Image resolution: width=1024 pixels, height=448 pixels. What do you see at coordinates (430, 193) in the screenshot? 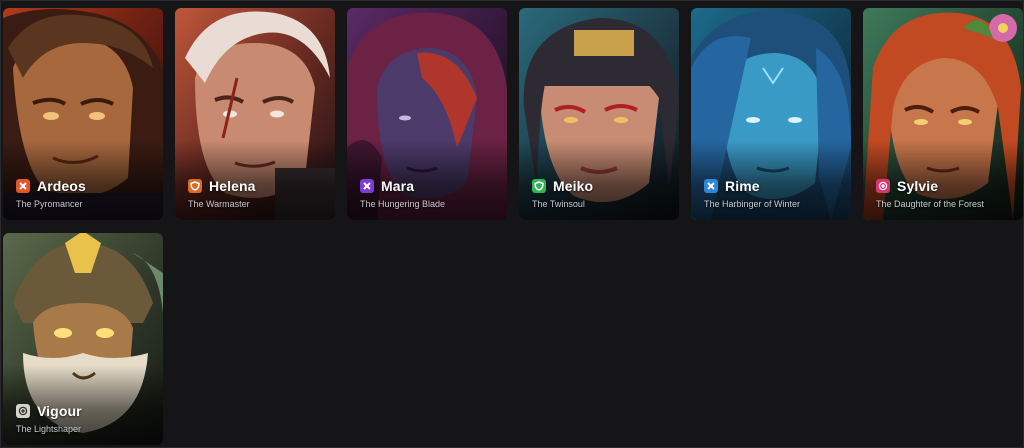
I see `hero-info: Mara The Hungering Blade` at bounding box center [430, 193].